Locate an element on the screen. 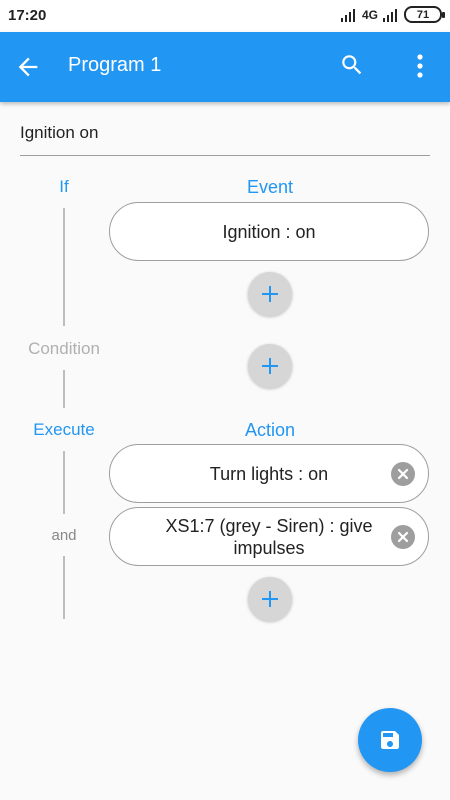 Image resolution: width=450 pixels, height=800 pixels. arrow-back-icon is located at coordinates (28, 67).